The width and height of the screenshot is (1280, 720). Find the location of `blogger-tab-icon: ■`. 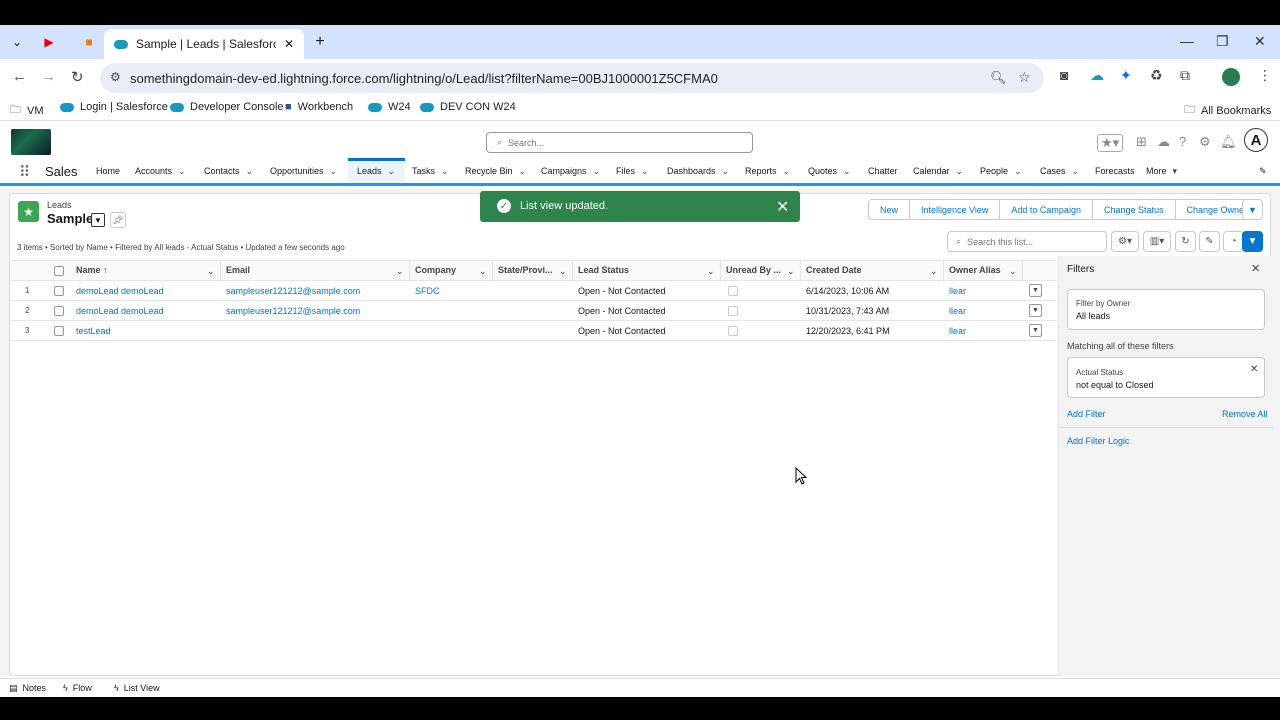

blogger-tab-icon: ■ is located at coordinates (89, 42).